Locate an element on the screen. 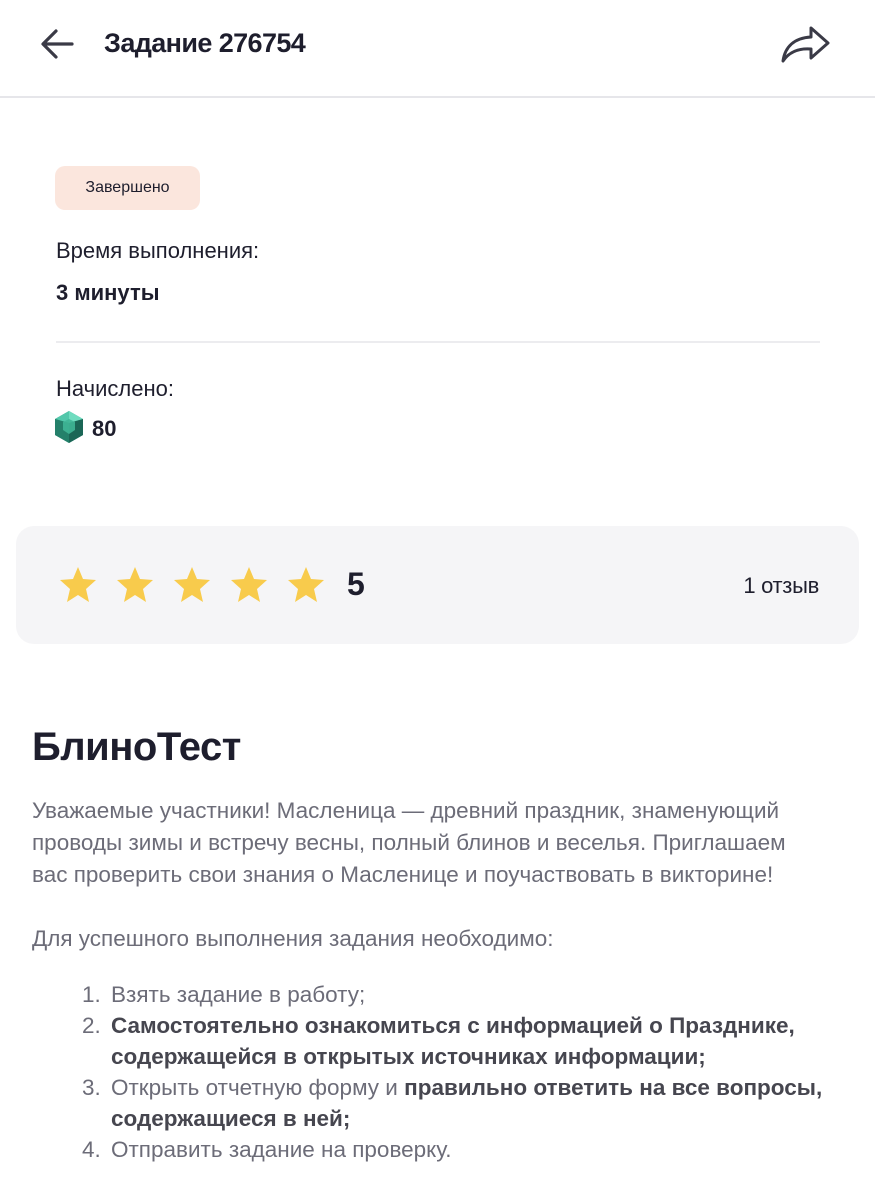 Image resolution: width=875 pixels, height=1200 pixels. top-bar: Задание 276754 is located at coordinates (437, 49).